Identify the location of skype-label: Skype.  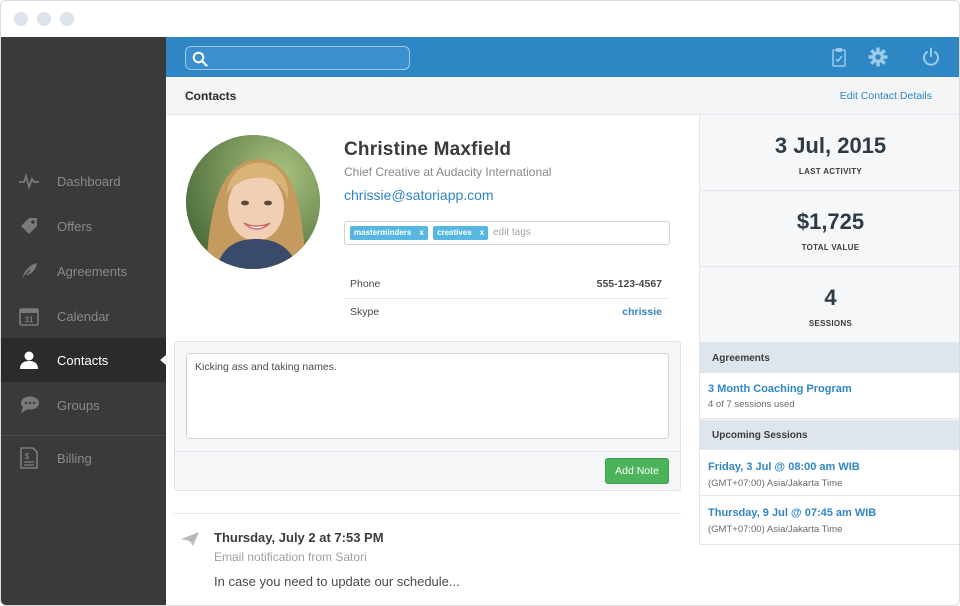
(365, 312).